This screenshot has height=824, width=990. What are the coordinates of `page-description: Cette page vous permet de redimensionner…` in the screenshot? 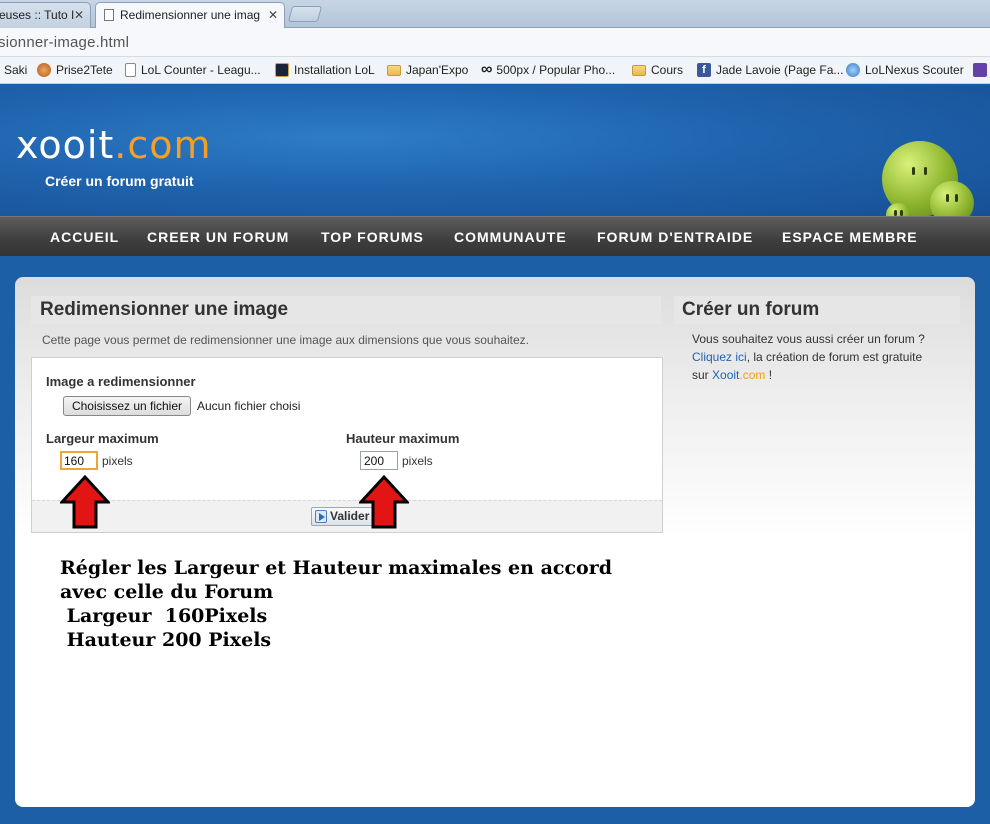 It's located at (285, 340).